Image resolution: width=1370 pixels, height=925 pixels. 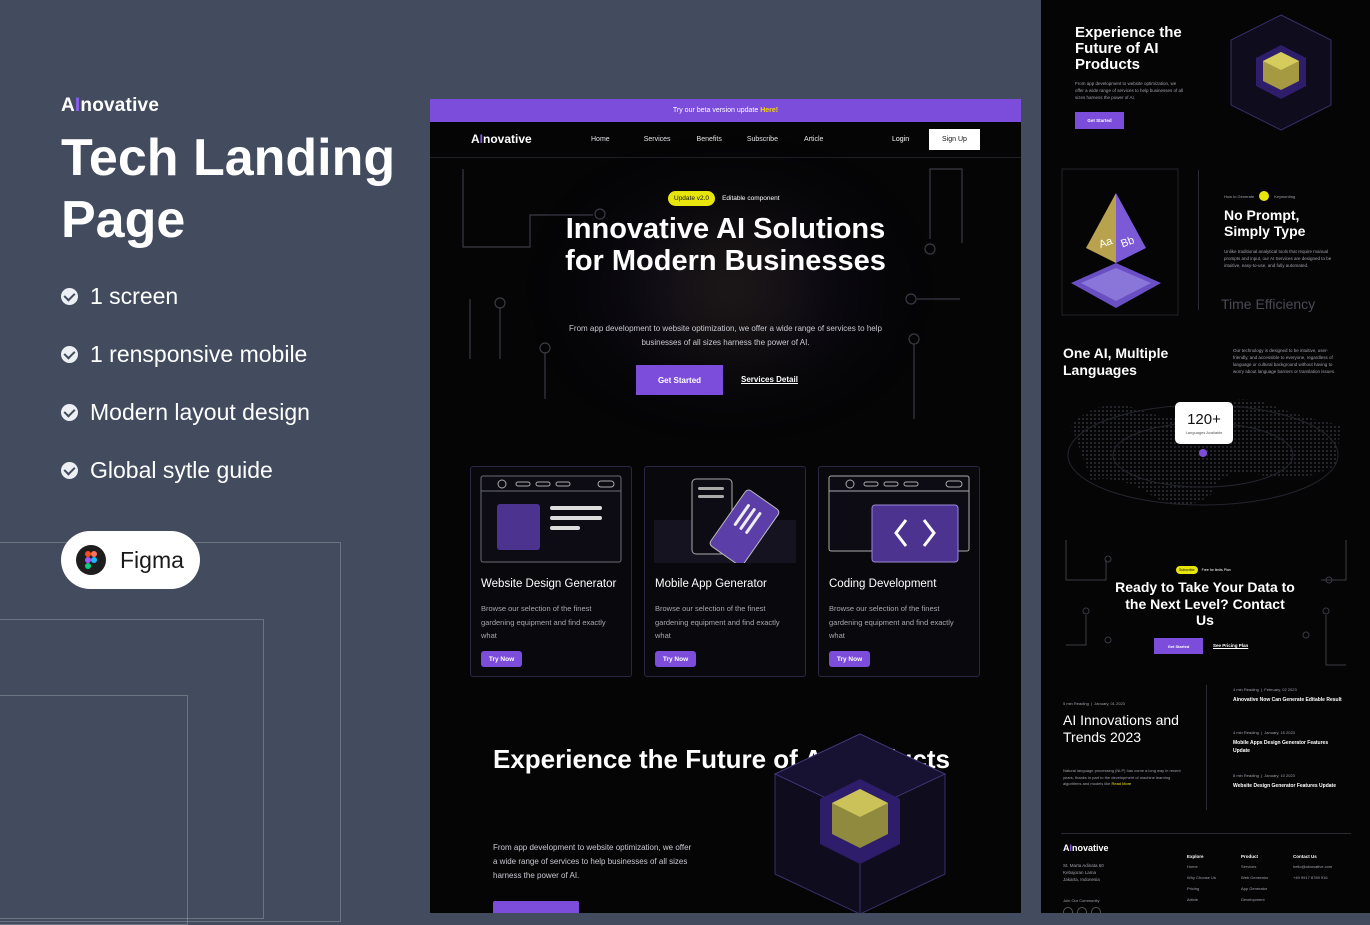 What do you see at coordinates (1203, 570) in the screenshot?
I see `m-cta-badge: Subscribe Free for limits Plan` at bounding box center [1203, 570].